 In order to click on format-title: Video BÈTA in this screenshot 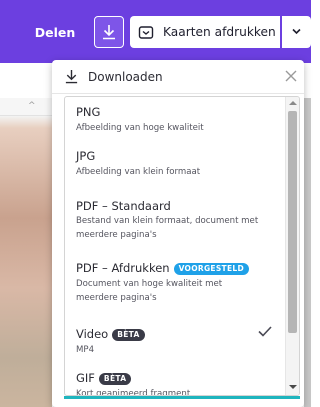, I will do `click(110, 334)`.